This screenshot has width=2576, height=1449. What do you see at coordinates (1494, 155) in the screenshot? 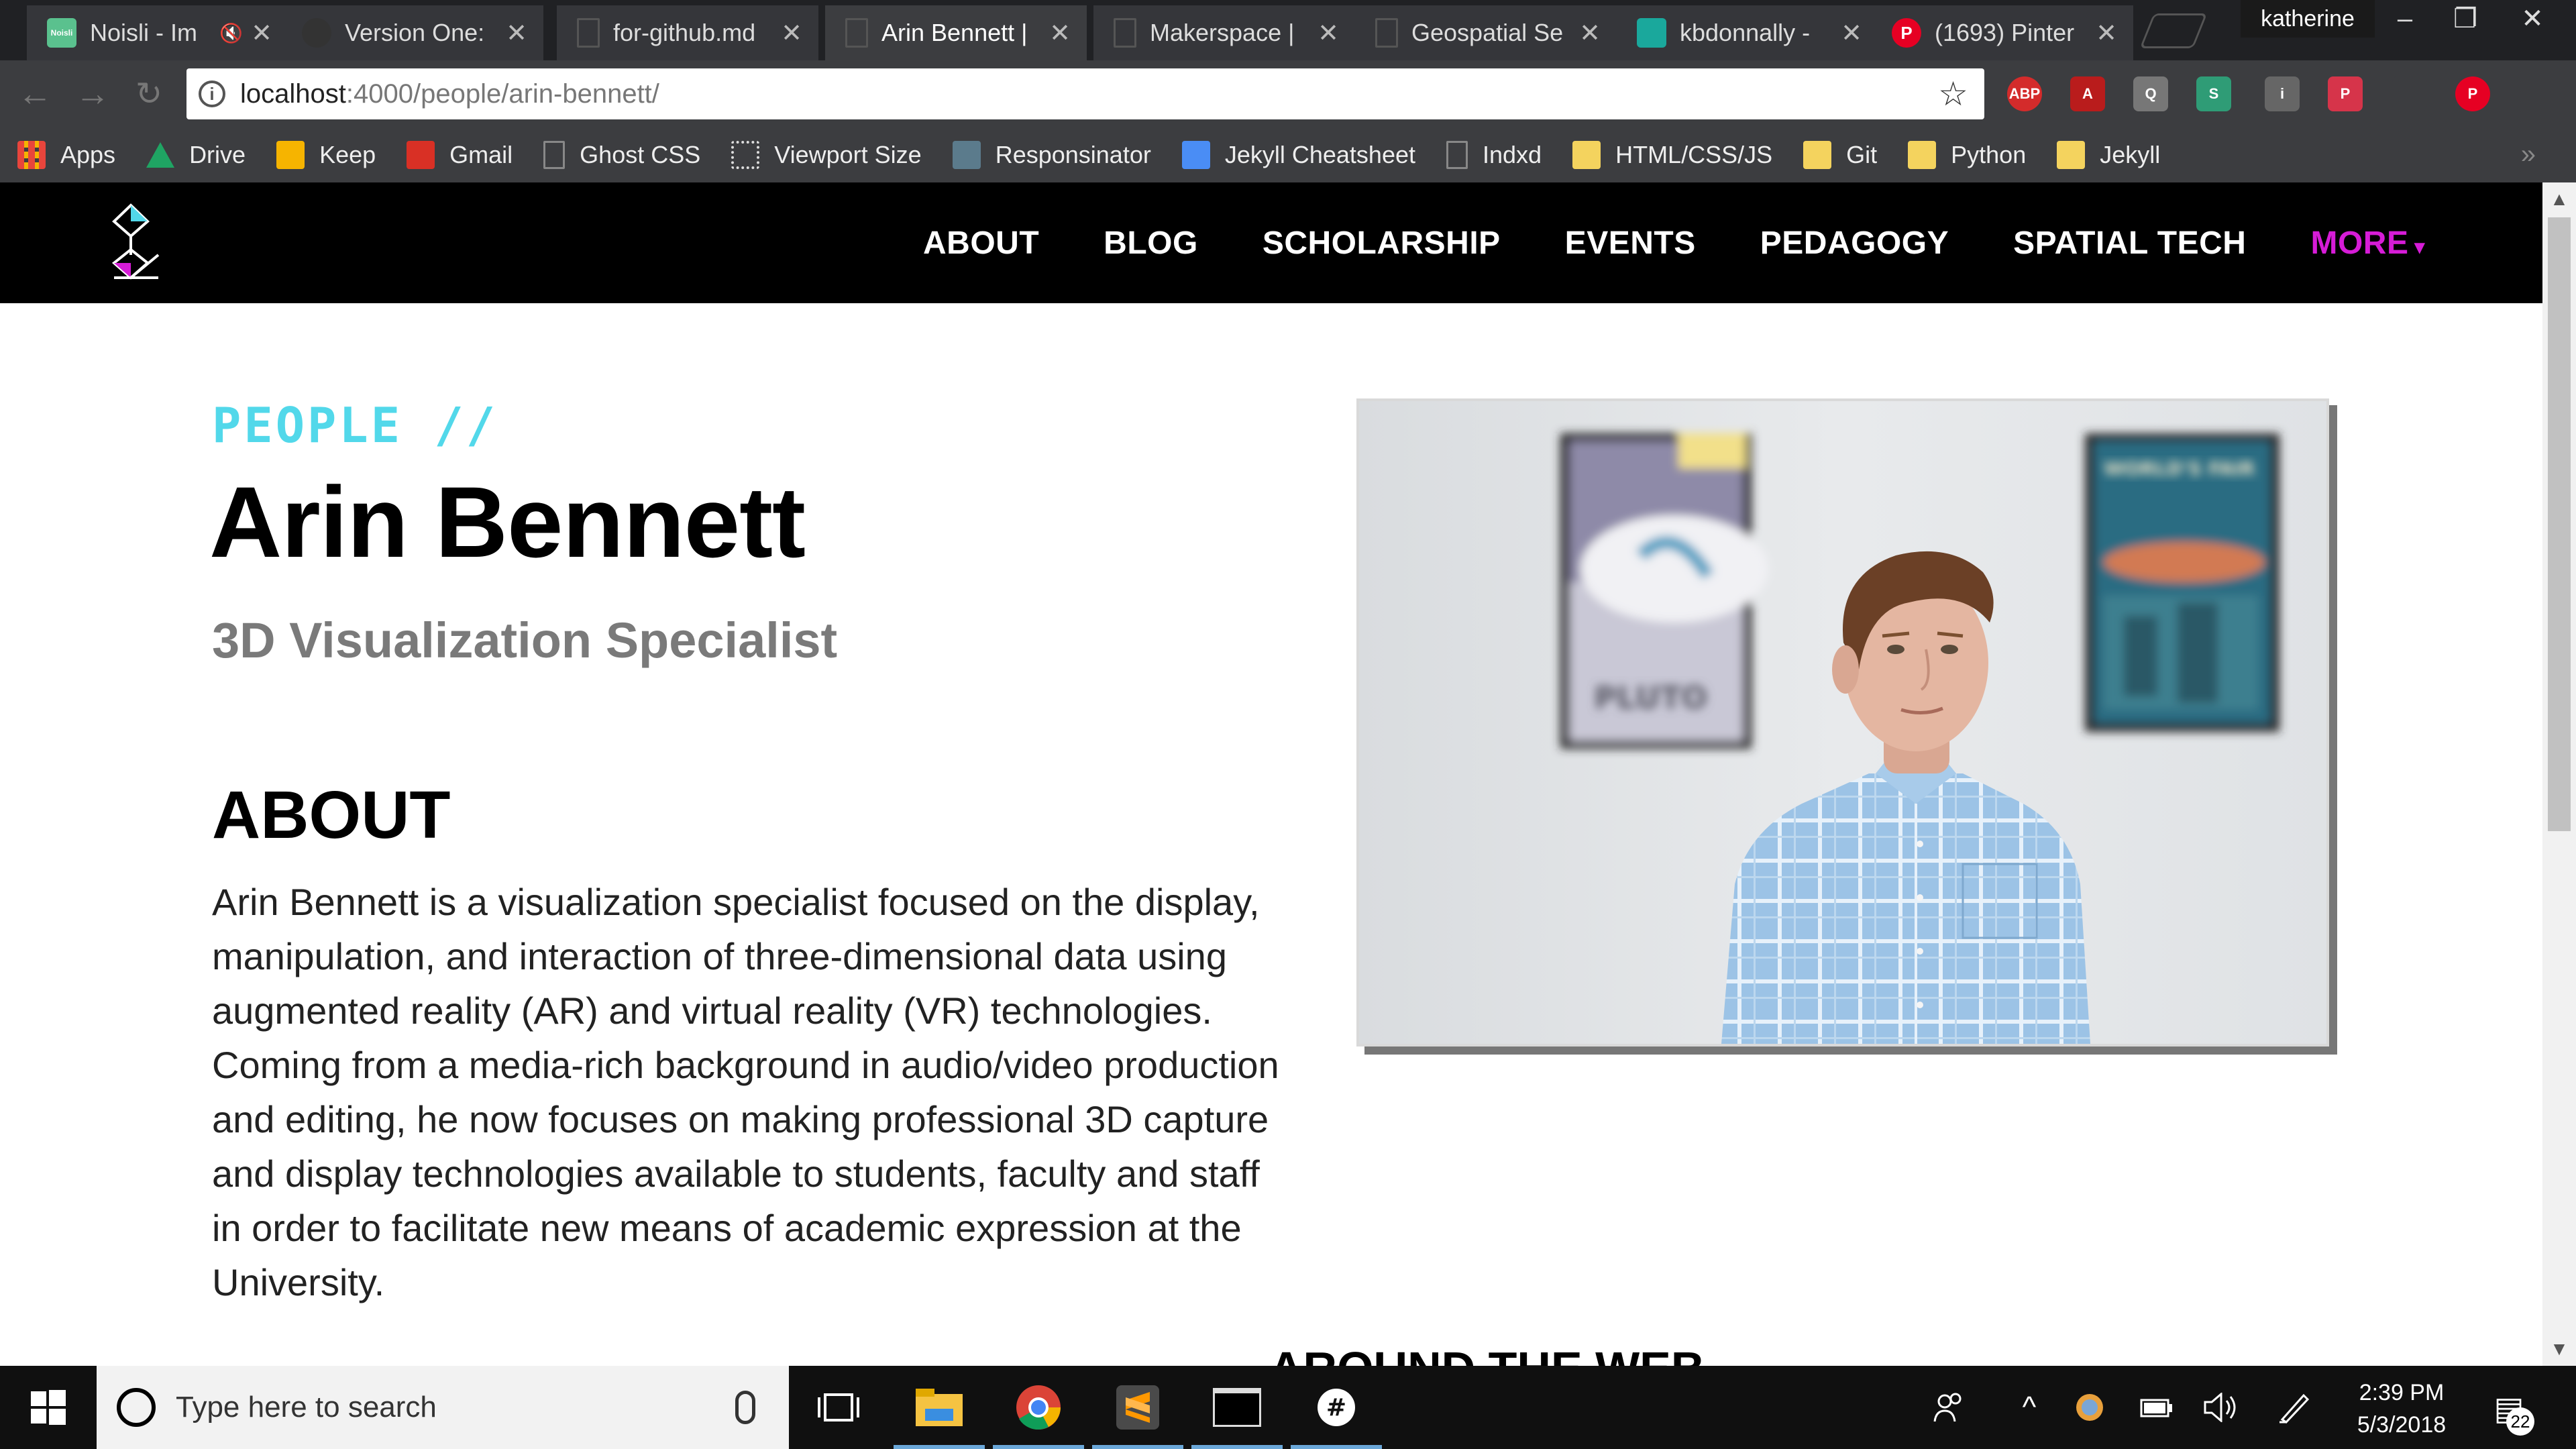
I see `bookmark-item: Indxd` at bounding box center [1494, 155].